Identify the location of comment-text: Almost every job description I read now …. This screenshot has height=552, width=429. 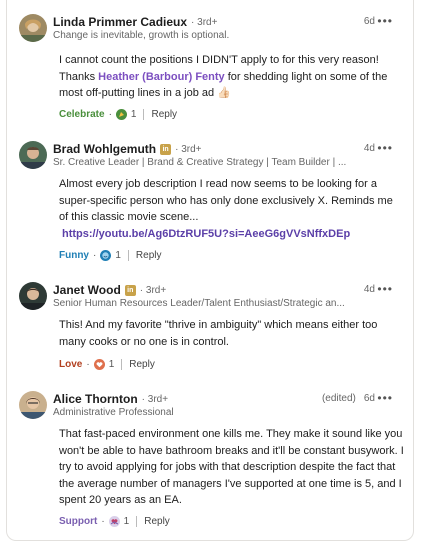
(226, 200).